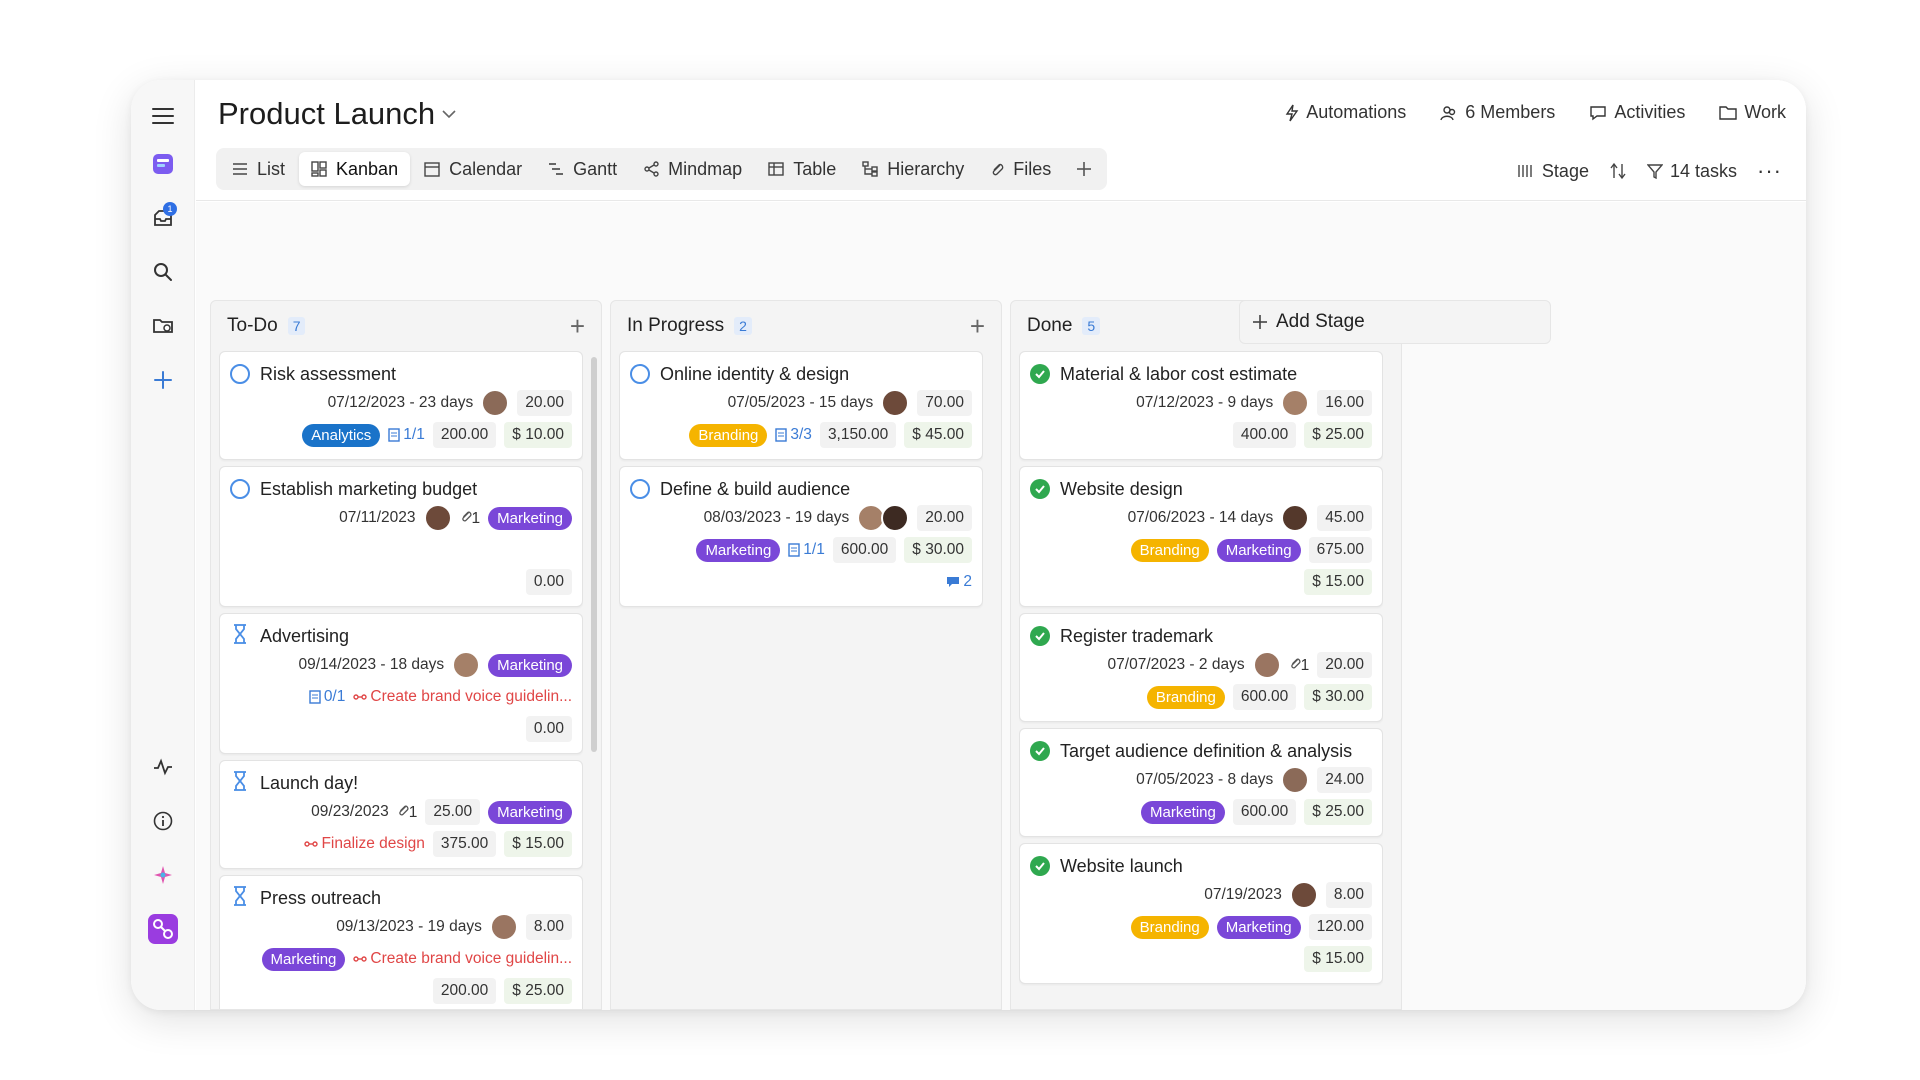  I want to click on activity-icon, so click(163, 767).